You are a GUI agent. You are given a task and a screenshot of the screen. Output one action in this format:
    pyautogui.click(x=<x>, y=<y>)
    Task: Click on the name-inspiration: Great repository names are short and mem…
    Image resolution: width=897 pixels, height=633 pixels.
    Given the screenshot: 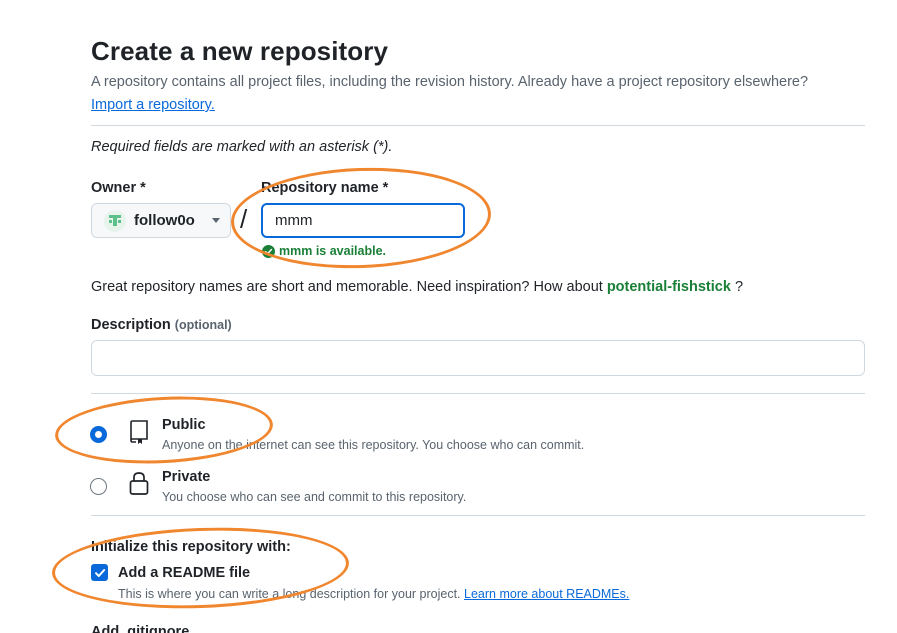 What is the action you would take?
    pyautogui.click(x=417, y=287)
    